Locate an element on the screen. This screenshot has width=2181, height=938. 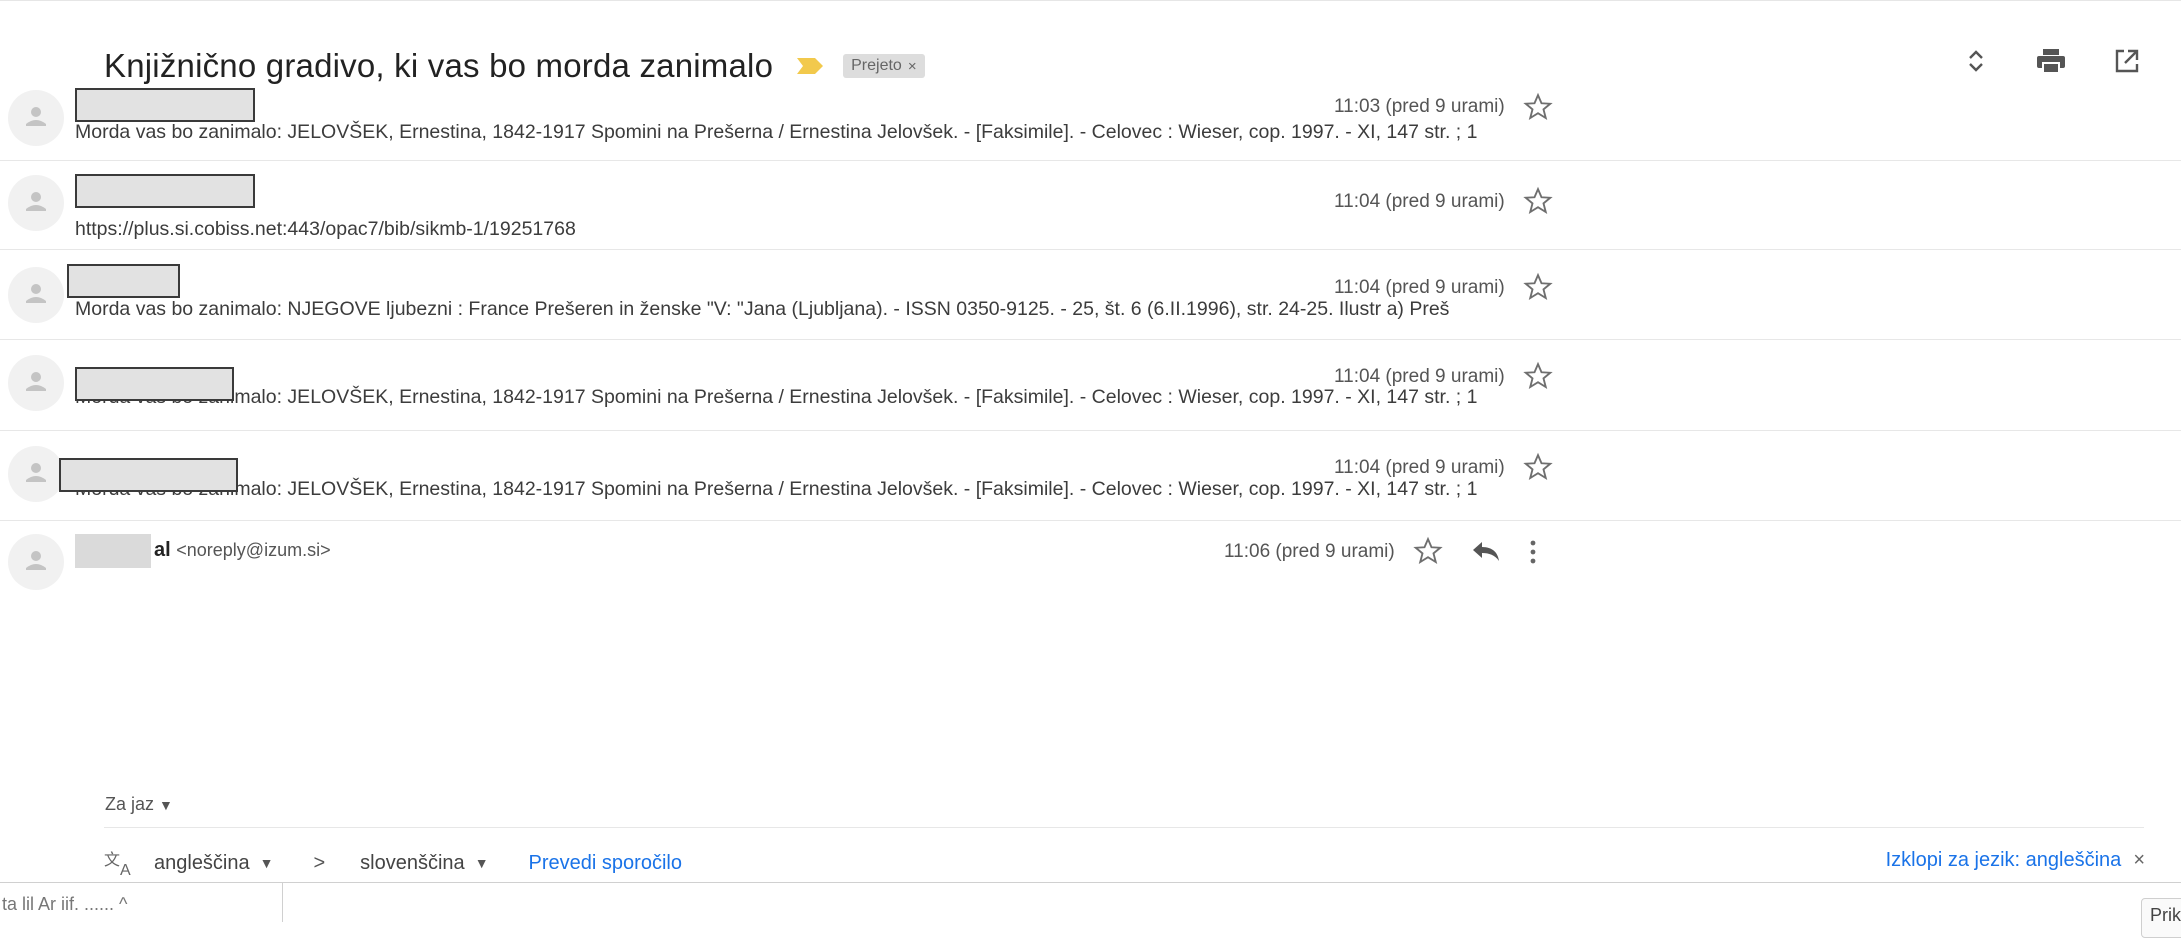
svg-text: 文 is located at coordinates (112, 859).